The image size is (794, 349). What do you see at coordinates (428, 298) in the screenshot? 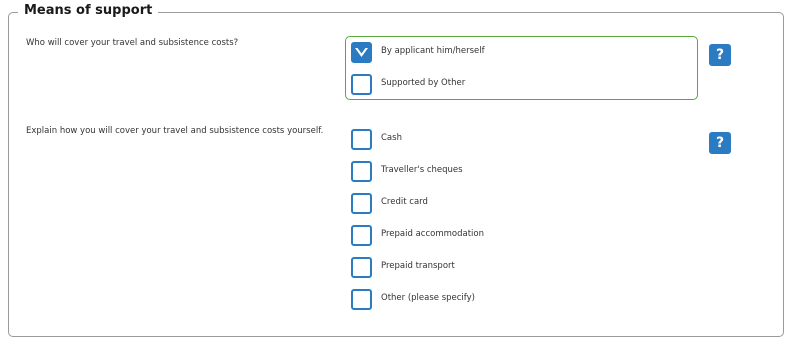
I see `option-label: Other (please specify)` at bounding box center [428, 298].